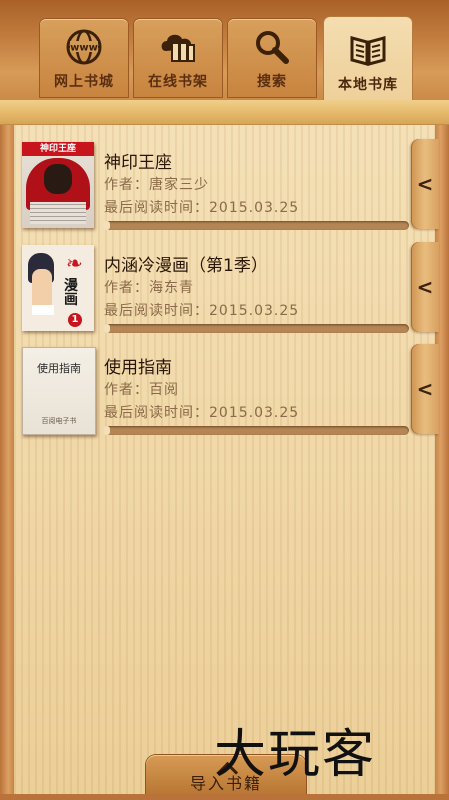 This screenshot has width=449, height=800. Describe the element at coordinates (138, 368) in the screenshot. I see `book-title: 使用指南` at that location.